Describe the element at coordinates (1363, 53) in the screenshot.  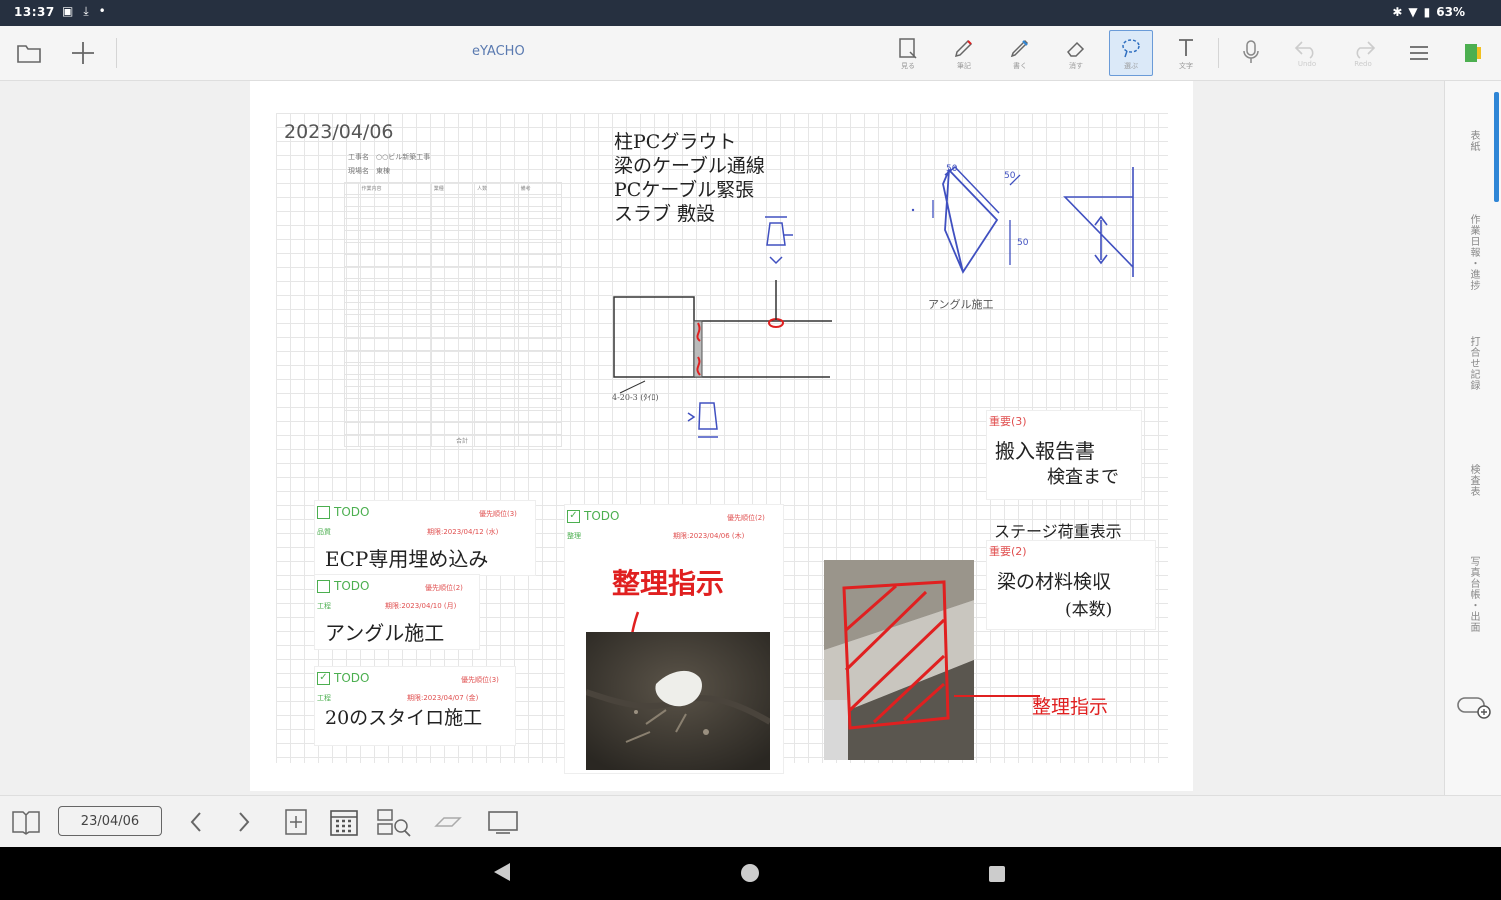
I see `redo-button: Redo` at that location.